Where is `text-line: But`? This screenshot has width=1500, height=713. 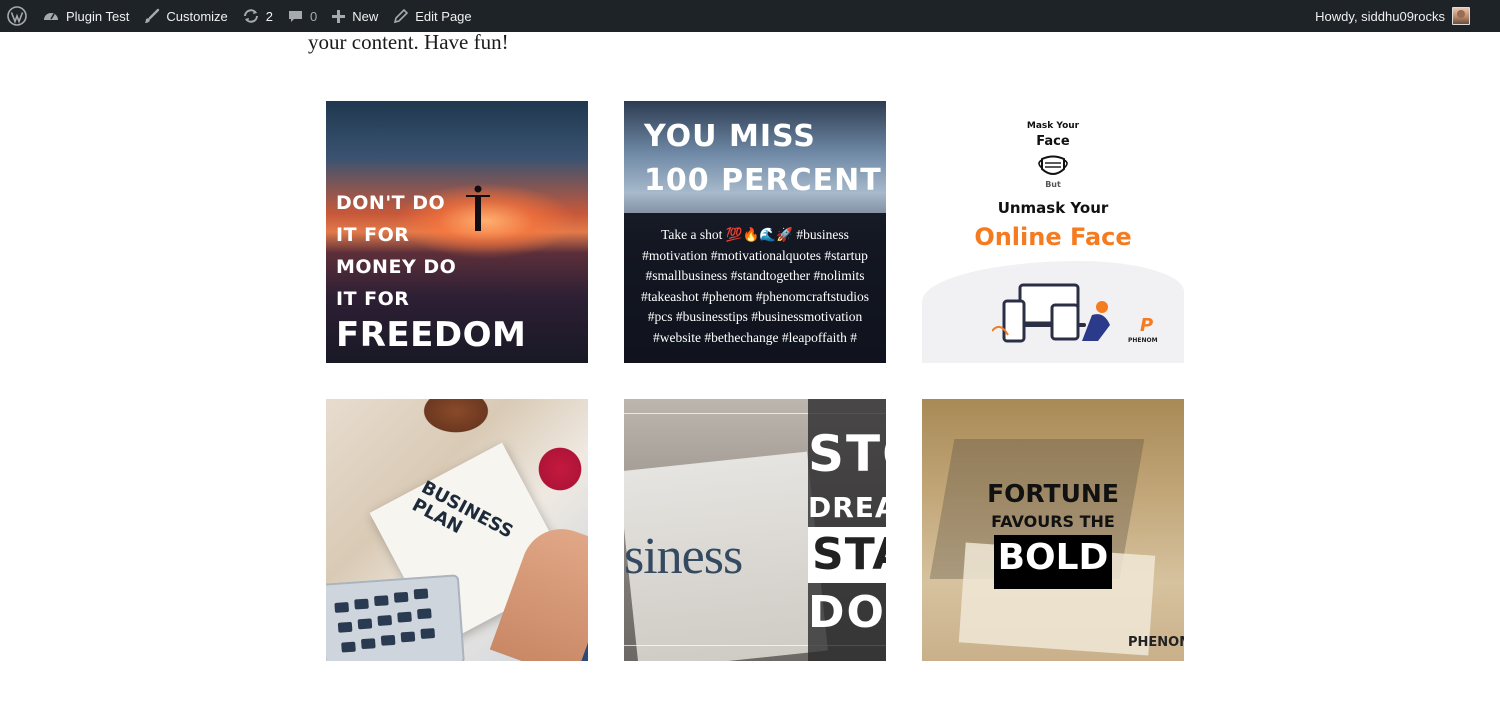 text-line: But is located at coordinates (1053, 184).